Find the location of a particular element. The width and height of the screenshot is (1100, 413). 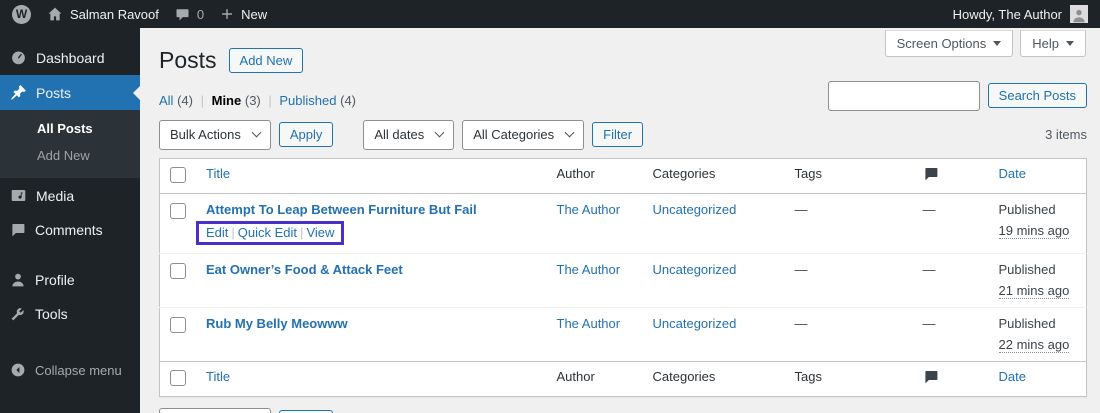

status-filter-links: All (4) | Mine (3) | Published (4) is located at coordinates (257, 102).